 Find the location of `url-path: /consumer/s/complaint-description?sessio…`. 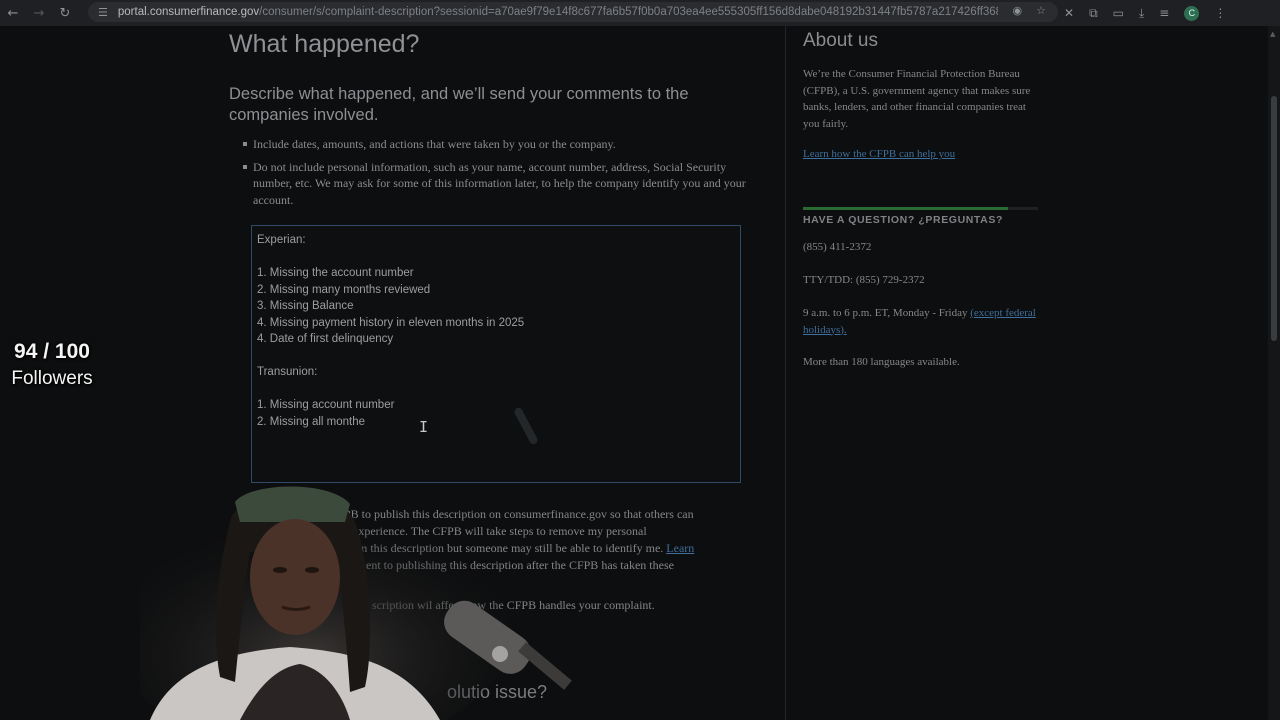

url-path: /consumer/s/complaint-description?sessio… is located at coordinates (628, 12).